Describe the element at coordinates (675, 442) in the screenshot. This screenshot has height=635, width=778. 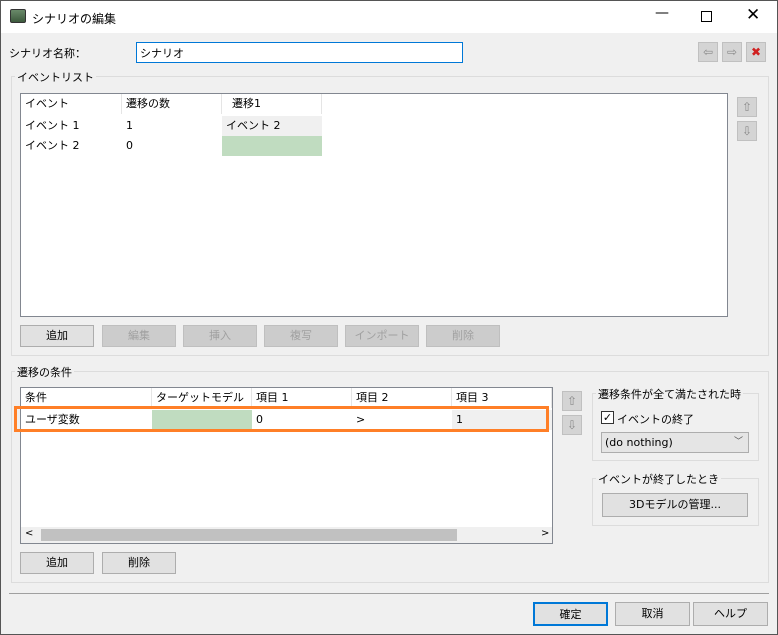
I see `action-select: (do nothing) ﹀` at that location.